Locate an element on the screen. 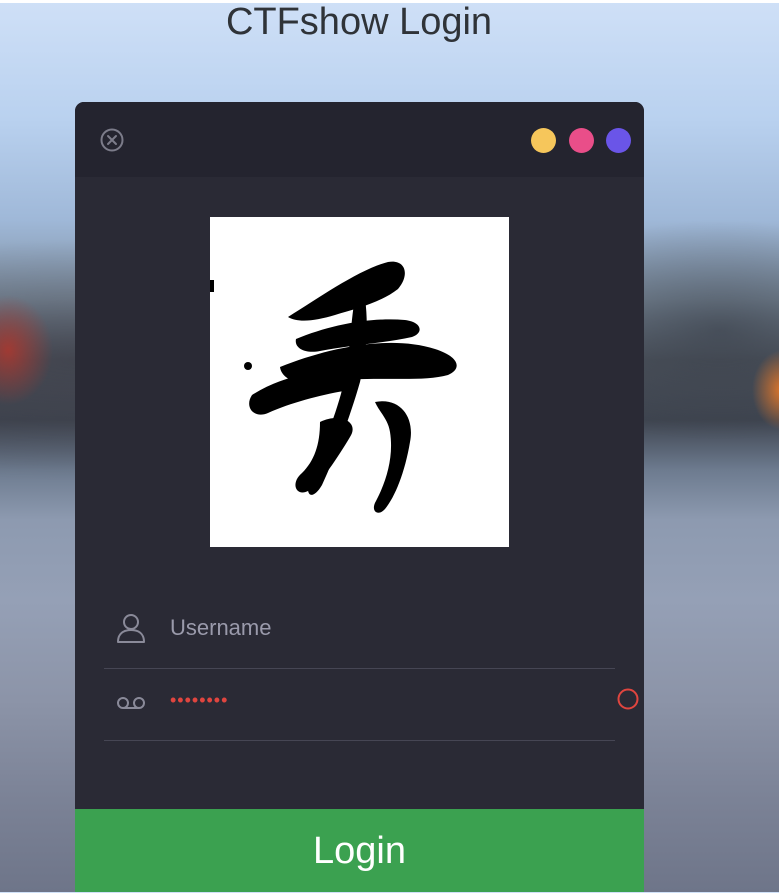 This screenshot has width=779, height=893. panel-header is located at coordinates (359, 139).